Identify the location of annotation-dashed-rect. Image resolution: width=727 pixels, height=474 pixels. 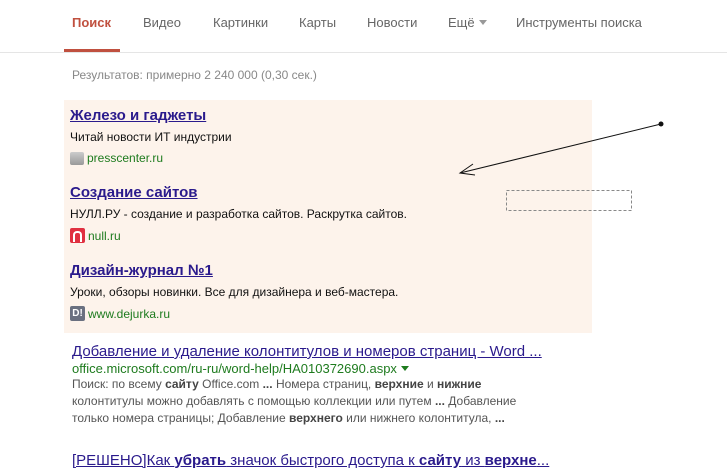
(569, 200).